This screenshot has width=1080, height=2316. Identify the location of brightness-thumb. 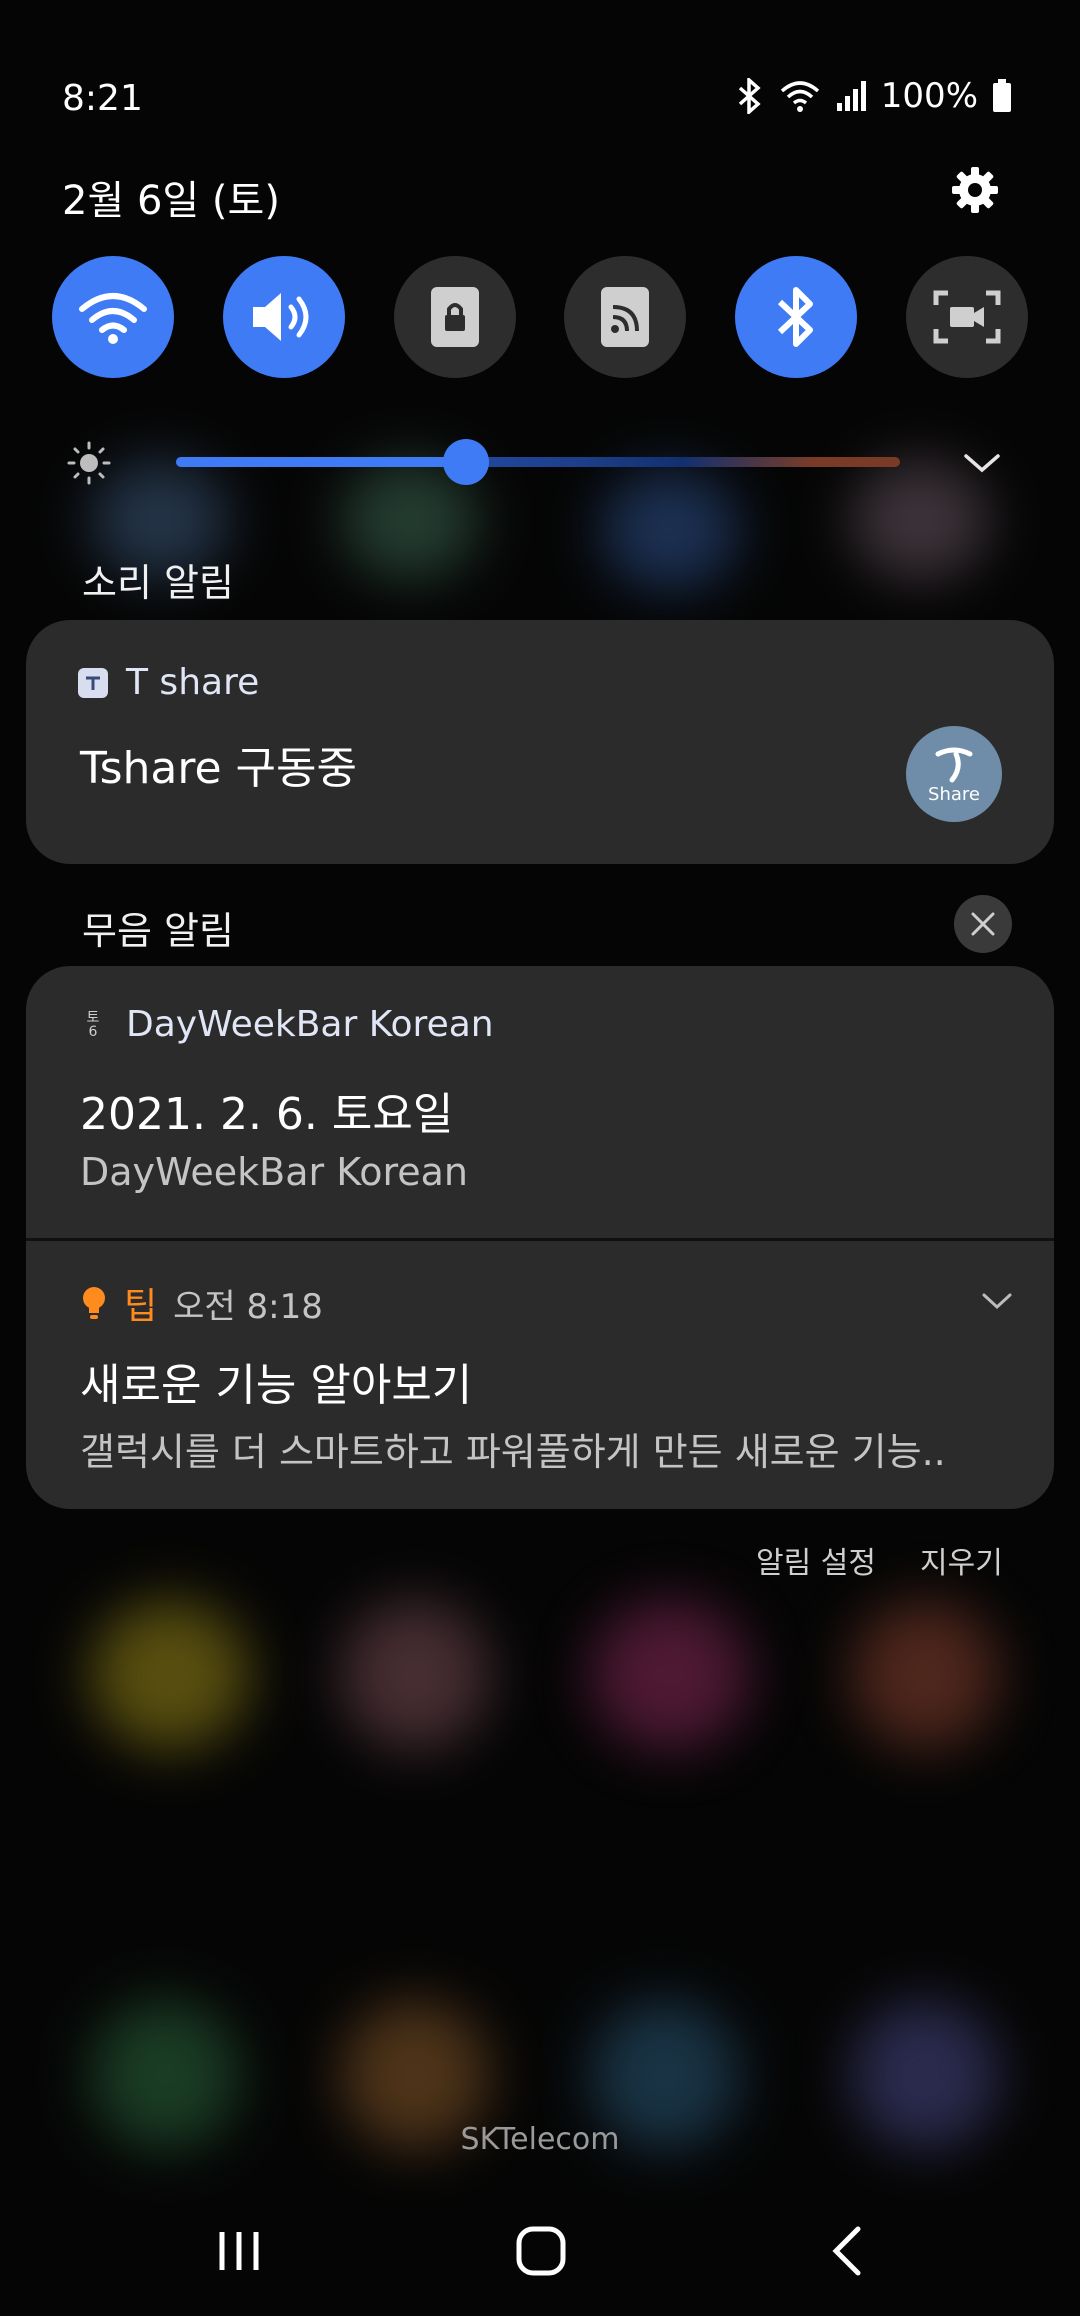
(465, 462).